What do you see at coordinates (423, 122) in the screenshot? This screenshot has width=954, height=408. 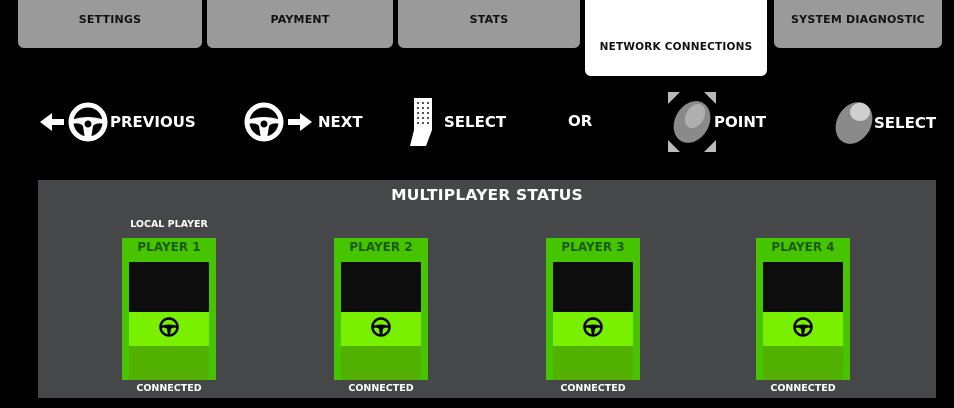 I see `pedal-icon` at bounding box center [423, 122].